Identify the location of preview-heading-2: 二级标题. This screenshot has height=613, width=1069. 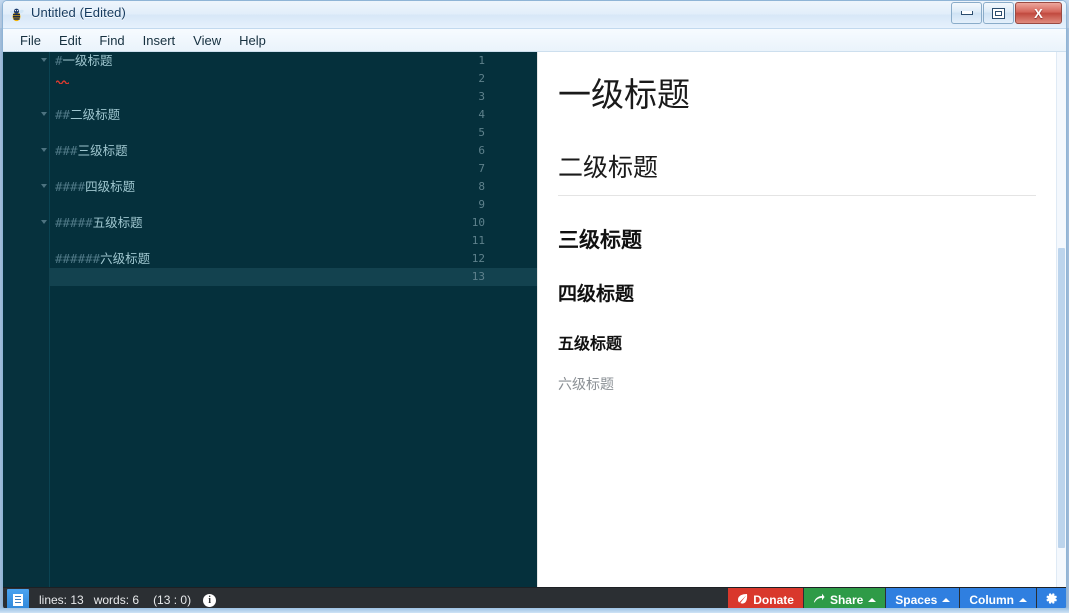
(797, 174).